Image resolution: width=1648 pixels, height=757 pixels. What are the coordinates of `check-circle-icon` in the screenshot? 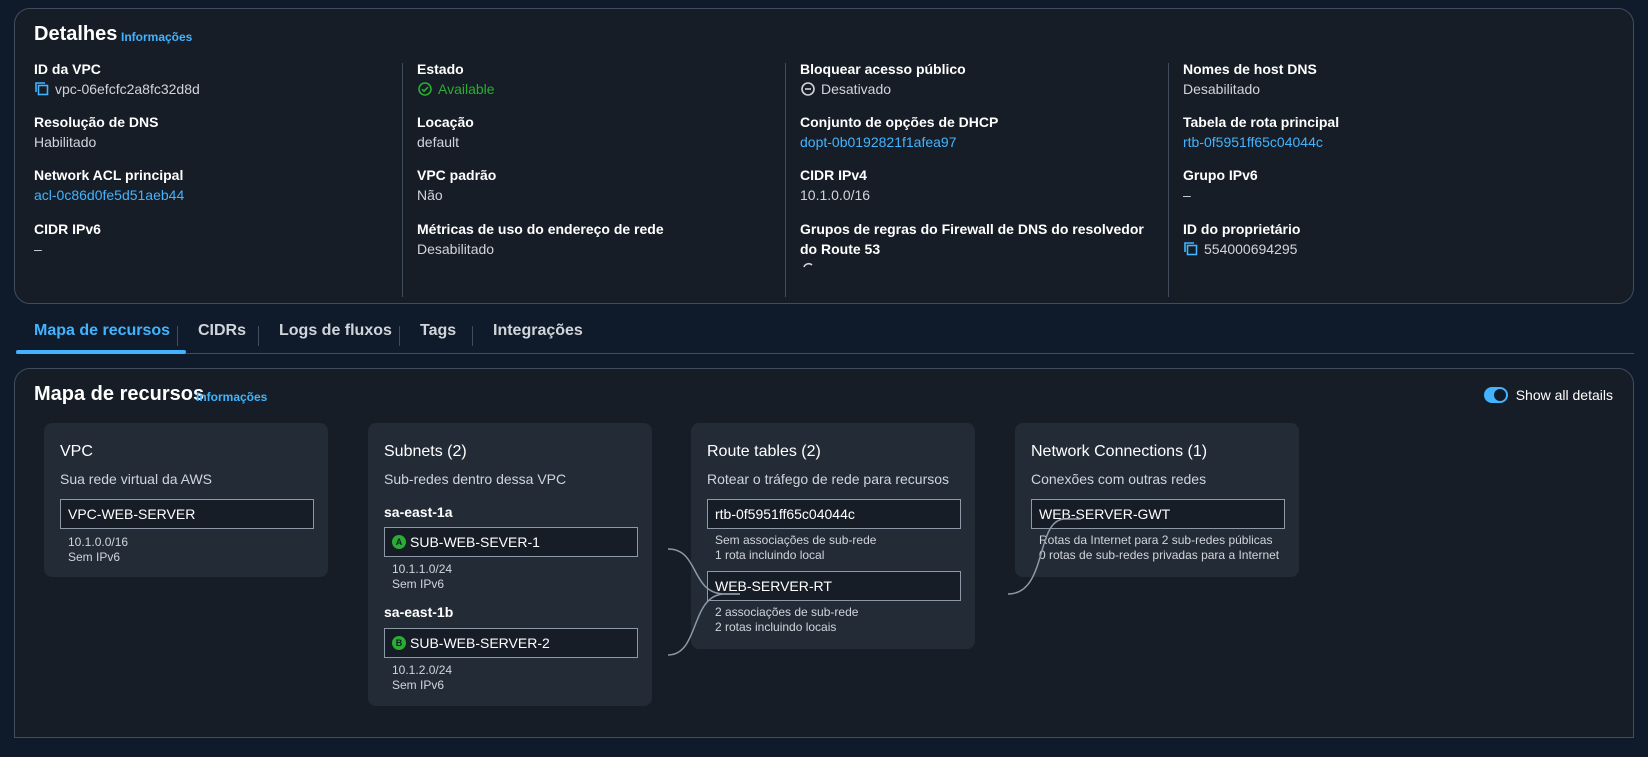 It's located at (425, 89).